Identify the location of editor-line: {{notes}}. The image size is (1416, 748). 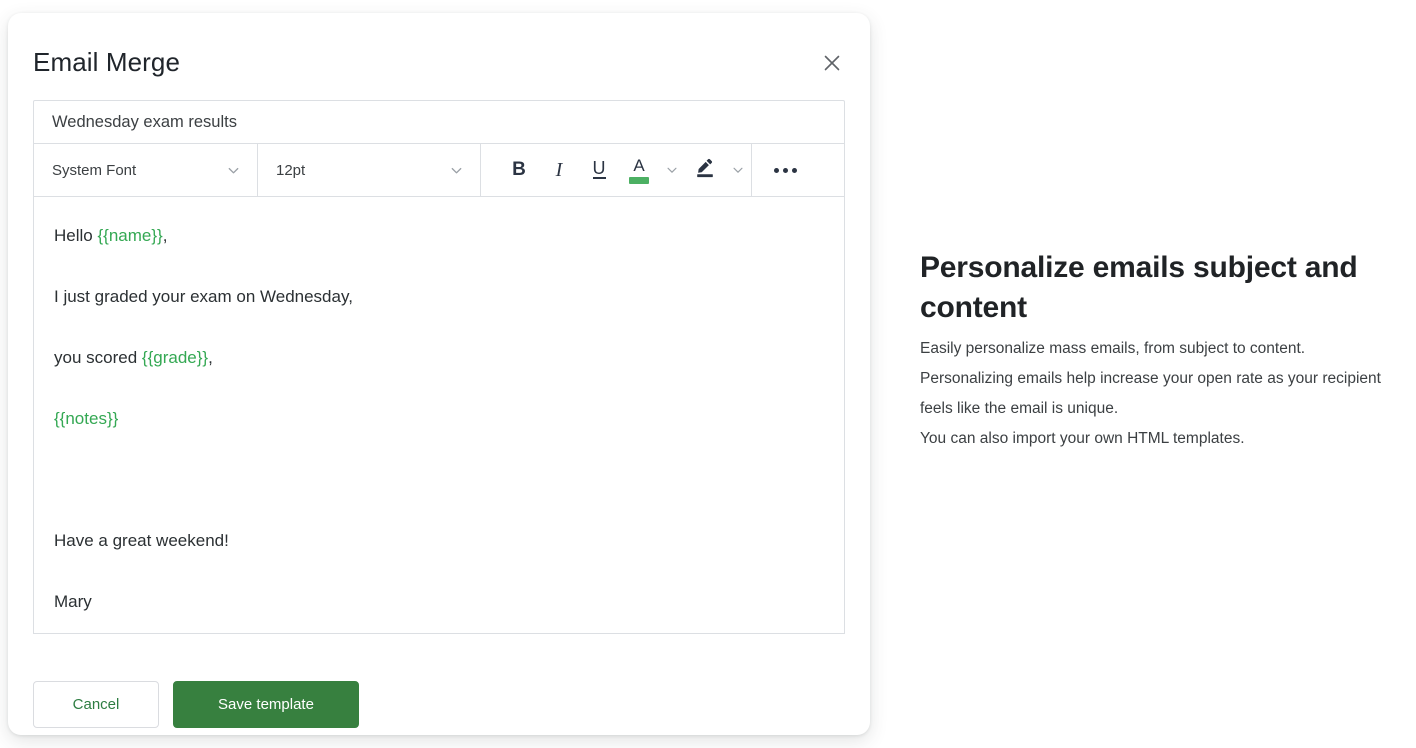
(439, 419).